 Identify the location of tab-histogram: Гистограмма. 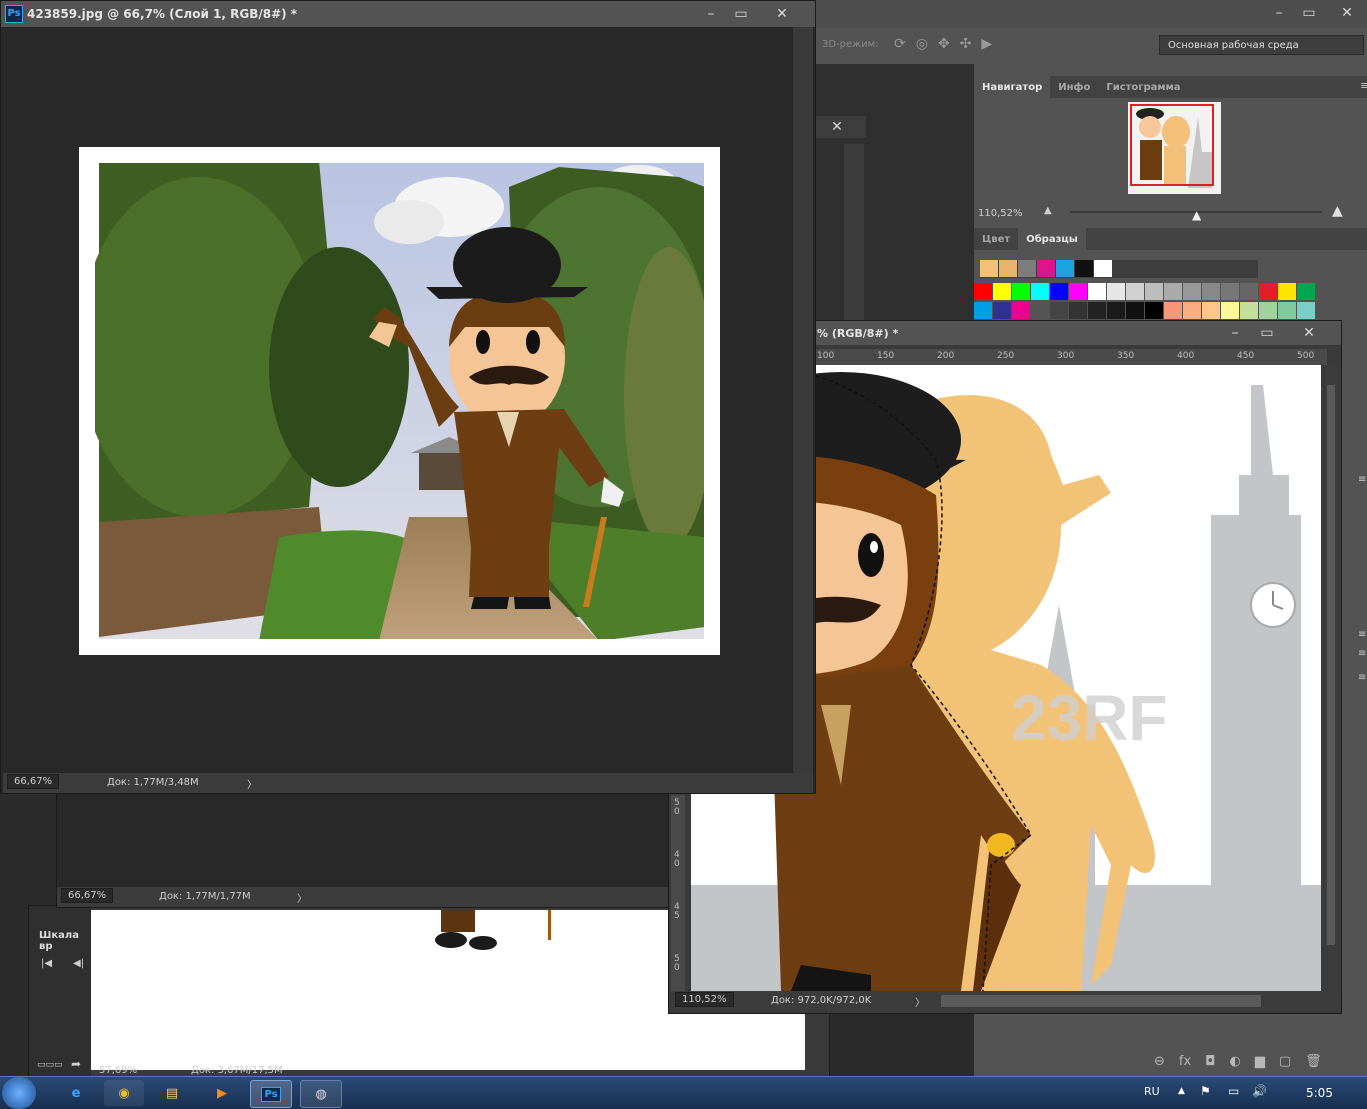
(1143, 87).